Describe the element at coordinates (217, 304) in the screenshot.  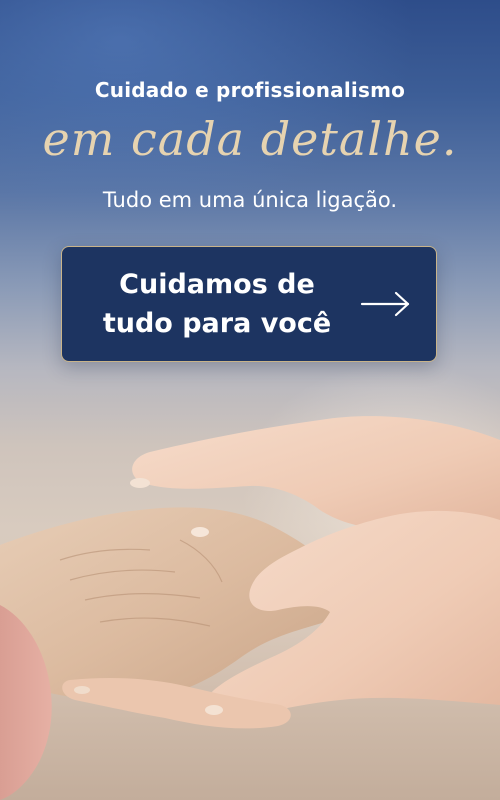
I see `cta-label: Cuidamos de tudo para você` at that location.